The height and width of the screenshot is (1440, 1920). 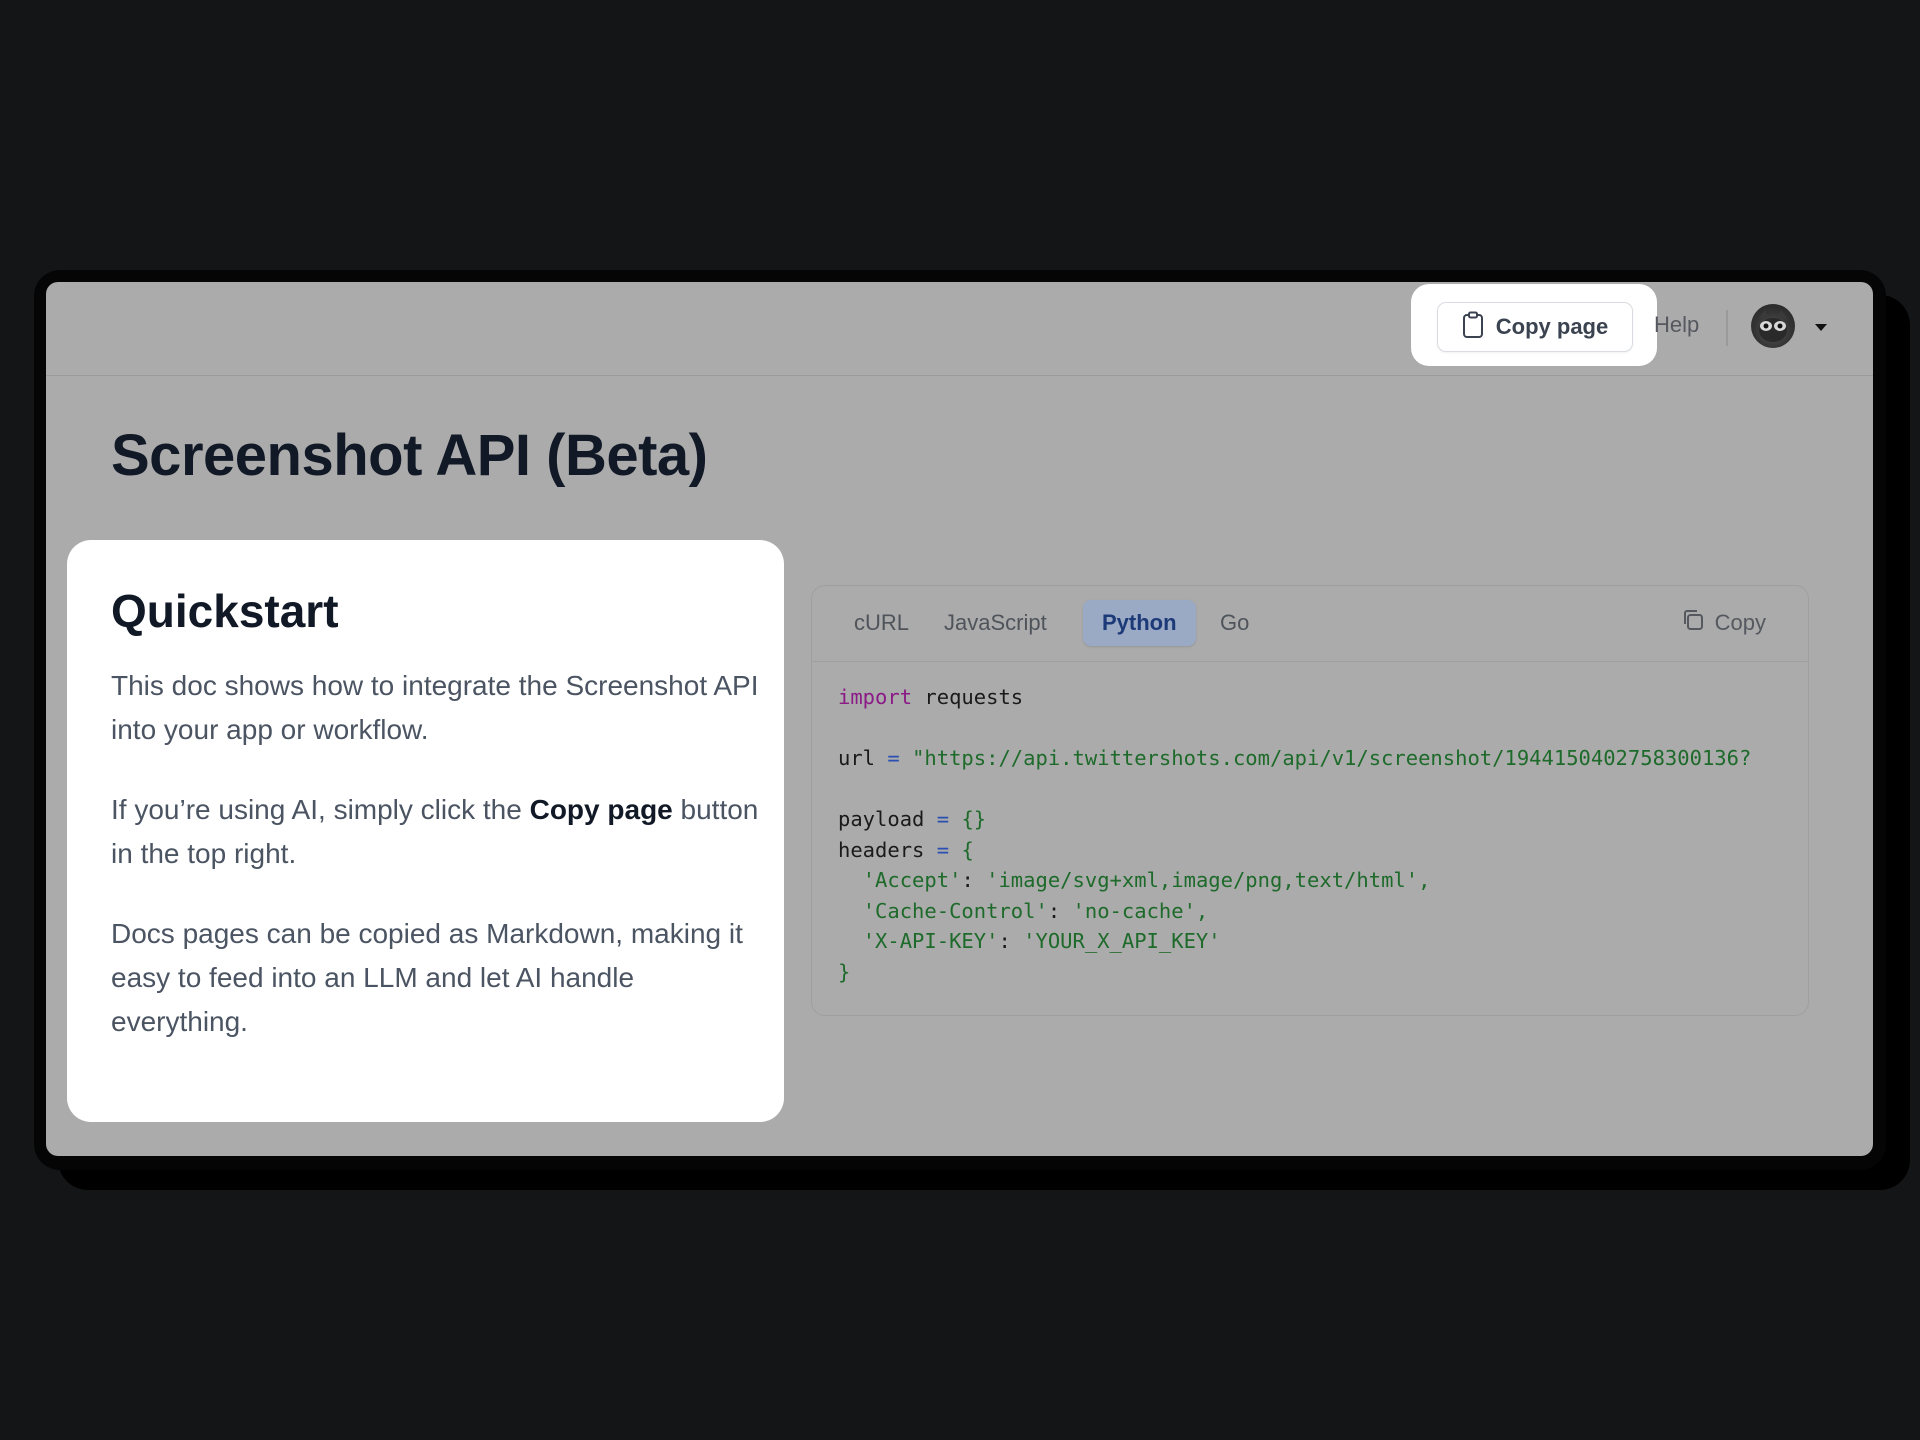 What do you see at coordinates (409, 455) in the screenshot?
I see `page-title: Screenshot API (Beta)` at bounding box center [409, 455].